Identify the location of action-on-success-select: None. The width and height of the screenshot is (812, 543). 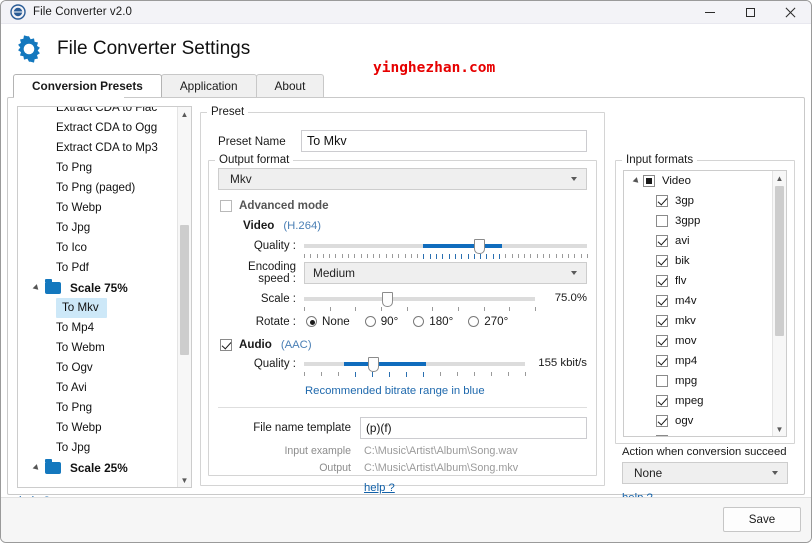
(705, 473).